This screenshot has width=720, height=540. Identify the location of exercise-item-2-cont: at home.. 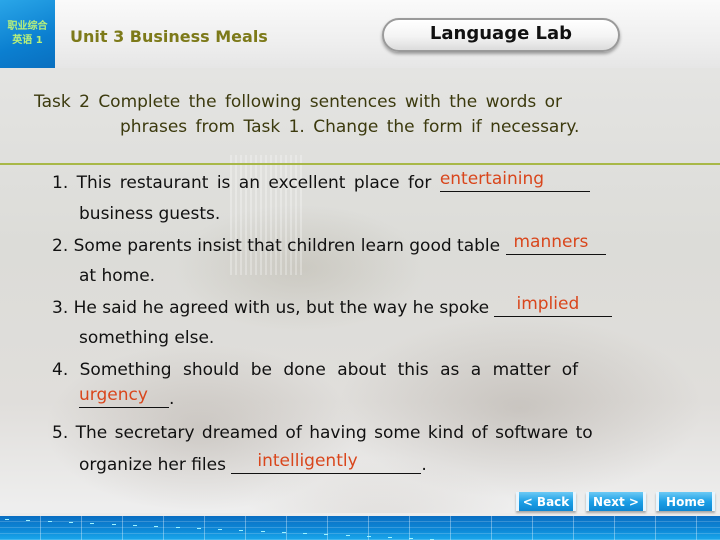
(117, 276).